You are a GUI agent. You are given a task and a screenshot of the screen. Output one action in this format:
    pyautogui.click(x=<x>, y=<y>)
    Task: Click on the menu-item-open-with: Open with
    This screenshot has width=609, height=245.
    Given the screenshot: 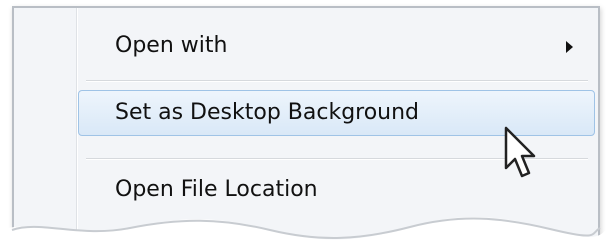 What is the action you would take?
    pyautogui.click(x=340, y=46)
    